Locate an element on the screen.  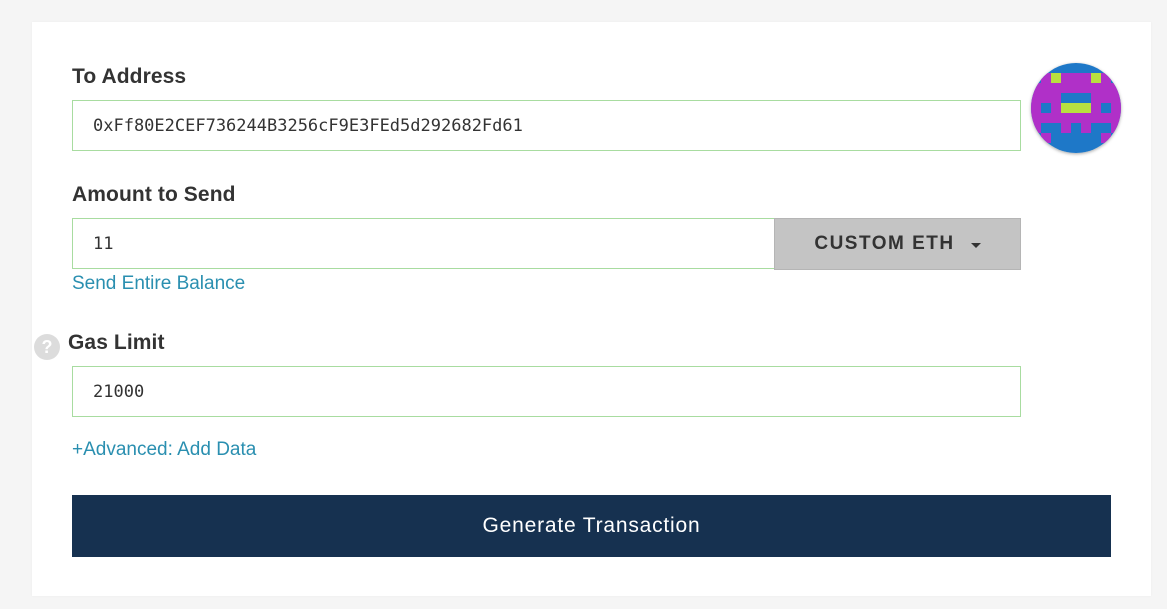
advanced-add-data-link: +Advanced: Add Data is located at coordinates (164, 450).